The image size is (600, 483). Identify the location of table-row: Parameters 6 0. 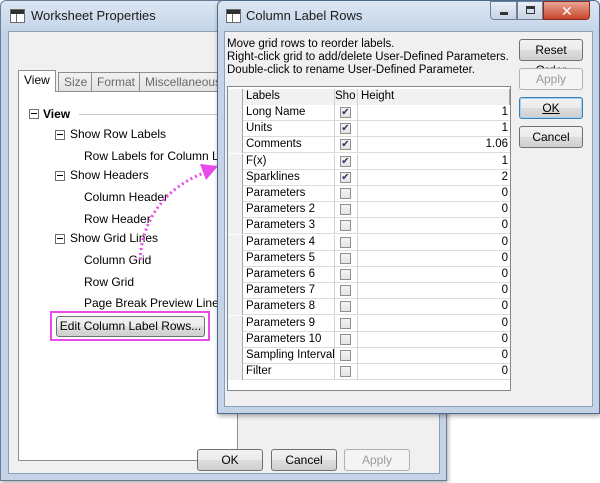
(369, 275).